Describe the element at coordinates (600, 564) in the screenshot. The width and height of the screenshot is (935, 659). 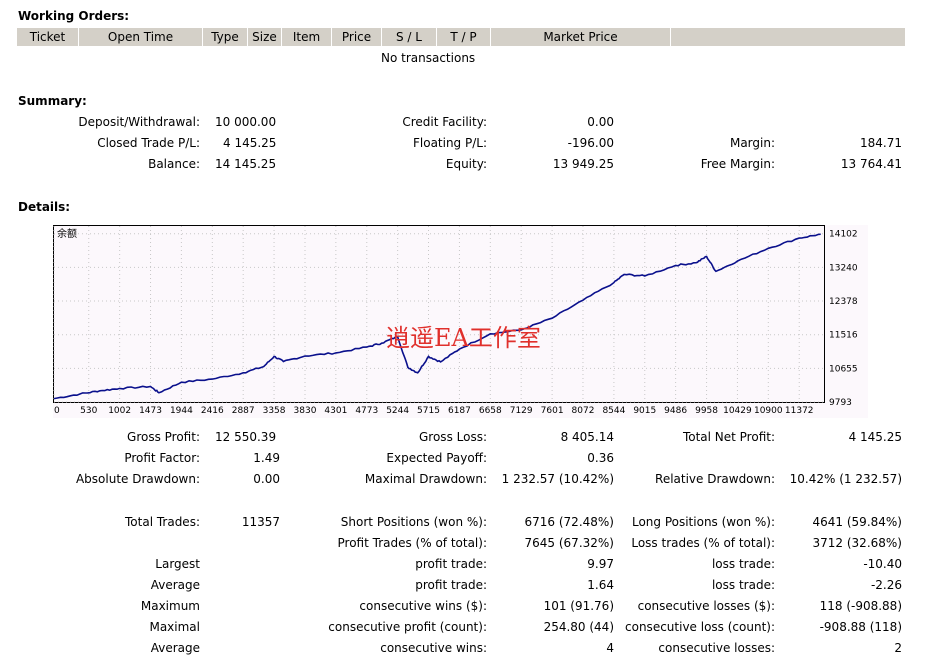
I see `largest-profit-value: 9.97` at that location.